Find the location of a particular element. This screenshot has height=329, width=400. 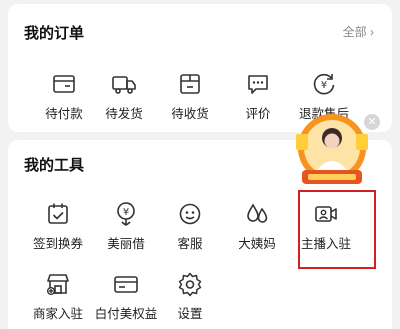

order-item-pending-receipt: 待收货 is located at coordinates (190, 96).